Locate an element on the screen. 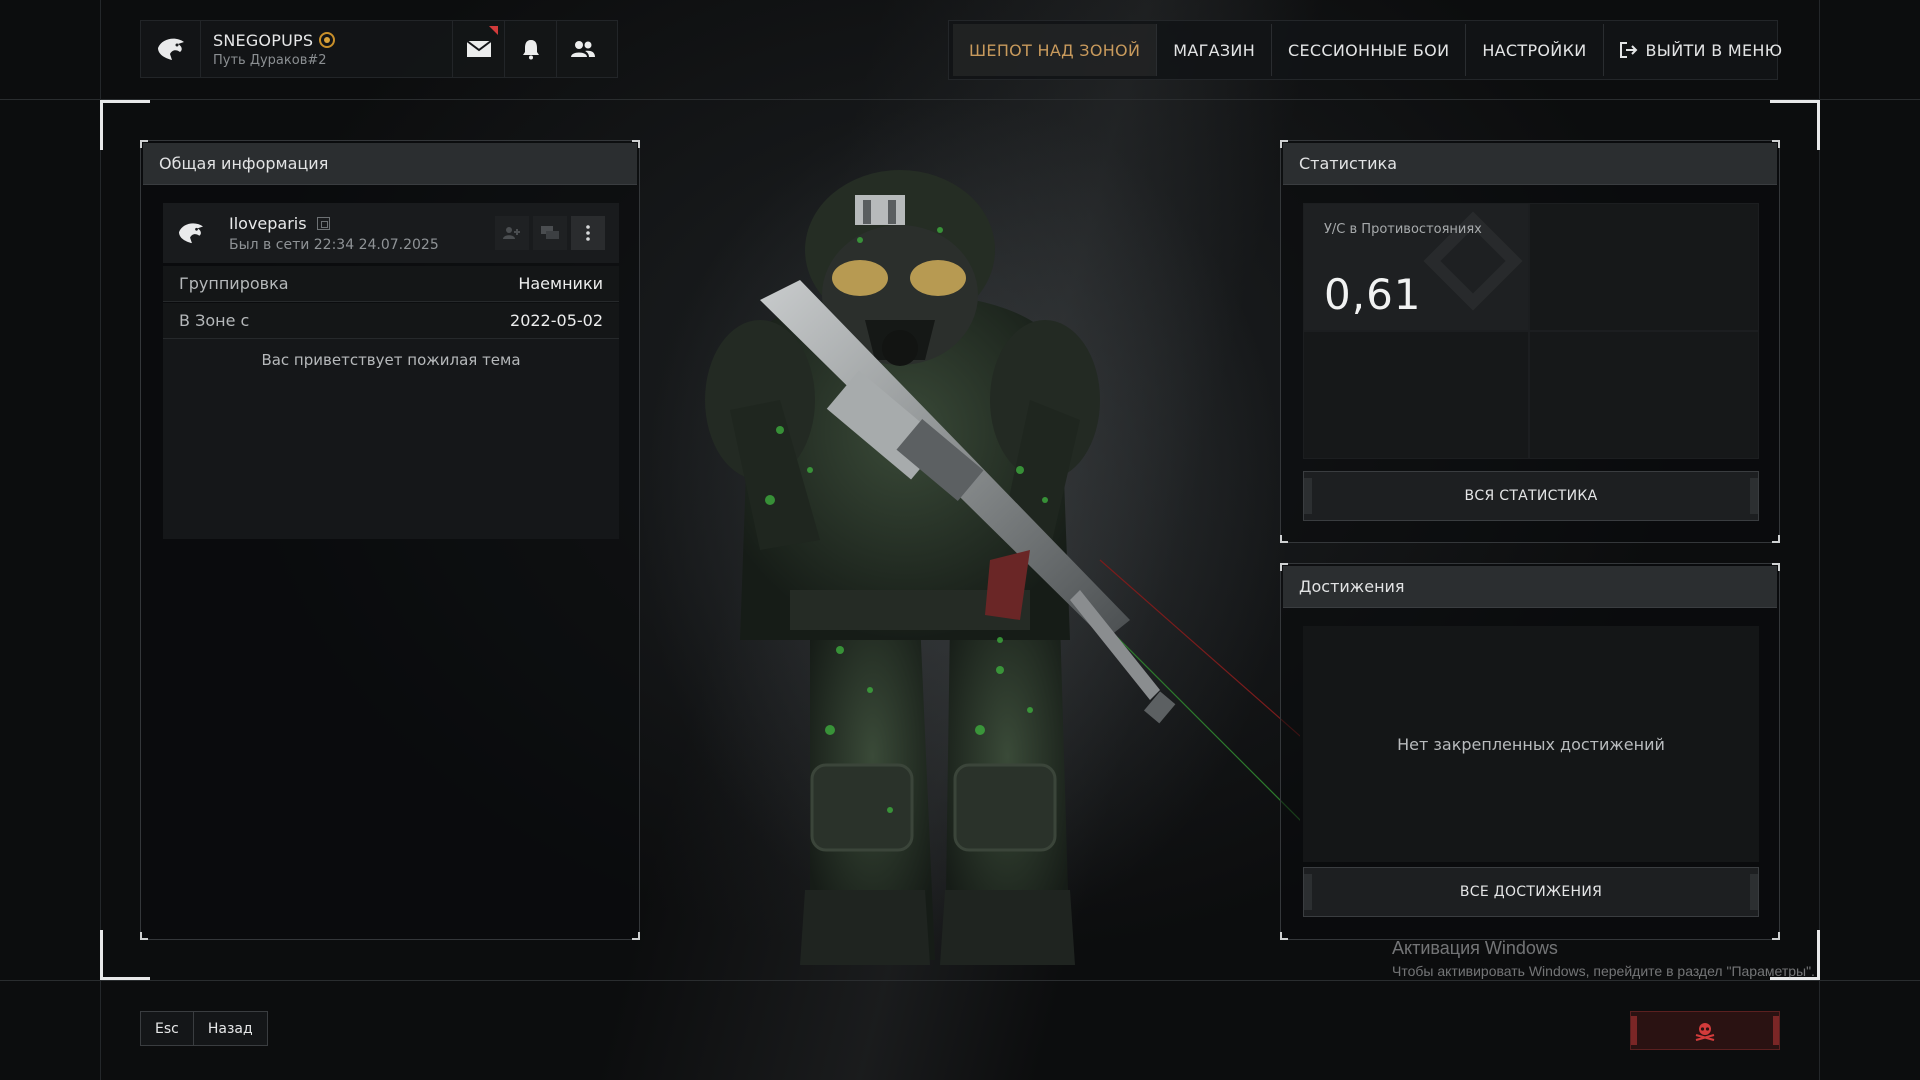 The width and height of the screenshot is (1920, 1080). left-border-line is located at coordinates (100, 540).